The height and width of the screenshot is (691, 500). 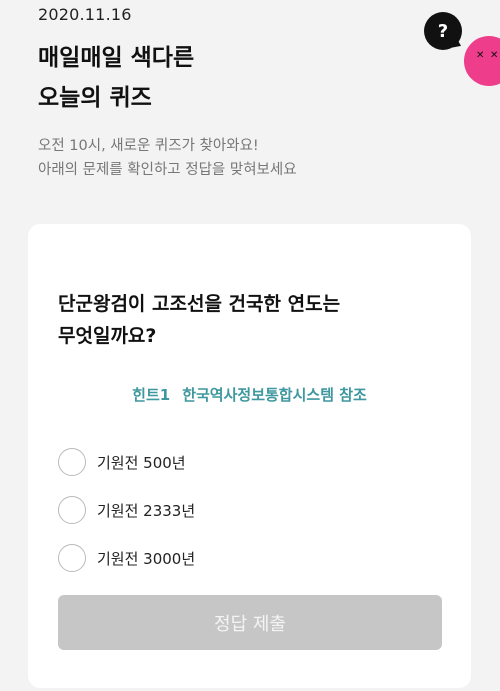 What do you see at coordinates (148, 146) in the screenshot?
I see `page-description-line1: 오전 10시, 새로운 퀴즈가 찾아와요!` at bounding box center [148, 146].